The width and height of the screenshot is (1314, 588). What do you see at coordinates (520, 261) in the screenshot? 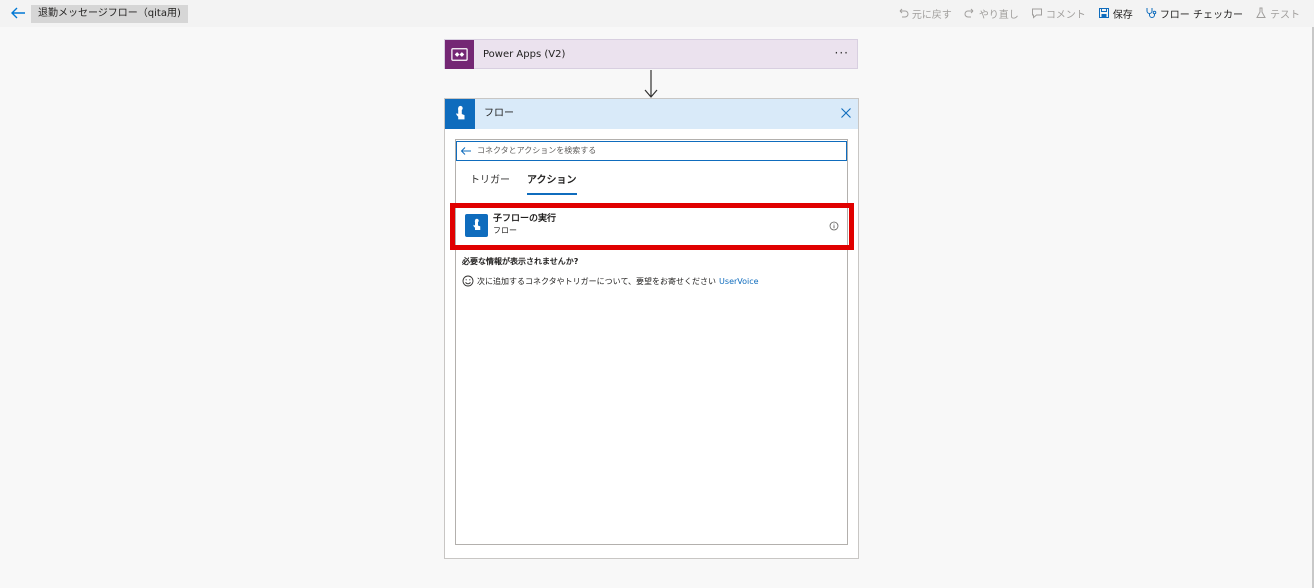
I see `need-info-heading: 必要な情報が表示されませんか?` at bounding box center [520, 261].